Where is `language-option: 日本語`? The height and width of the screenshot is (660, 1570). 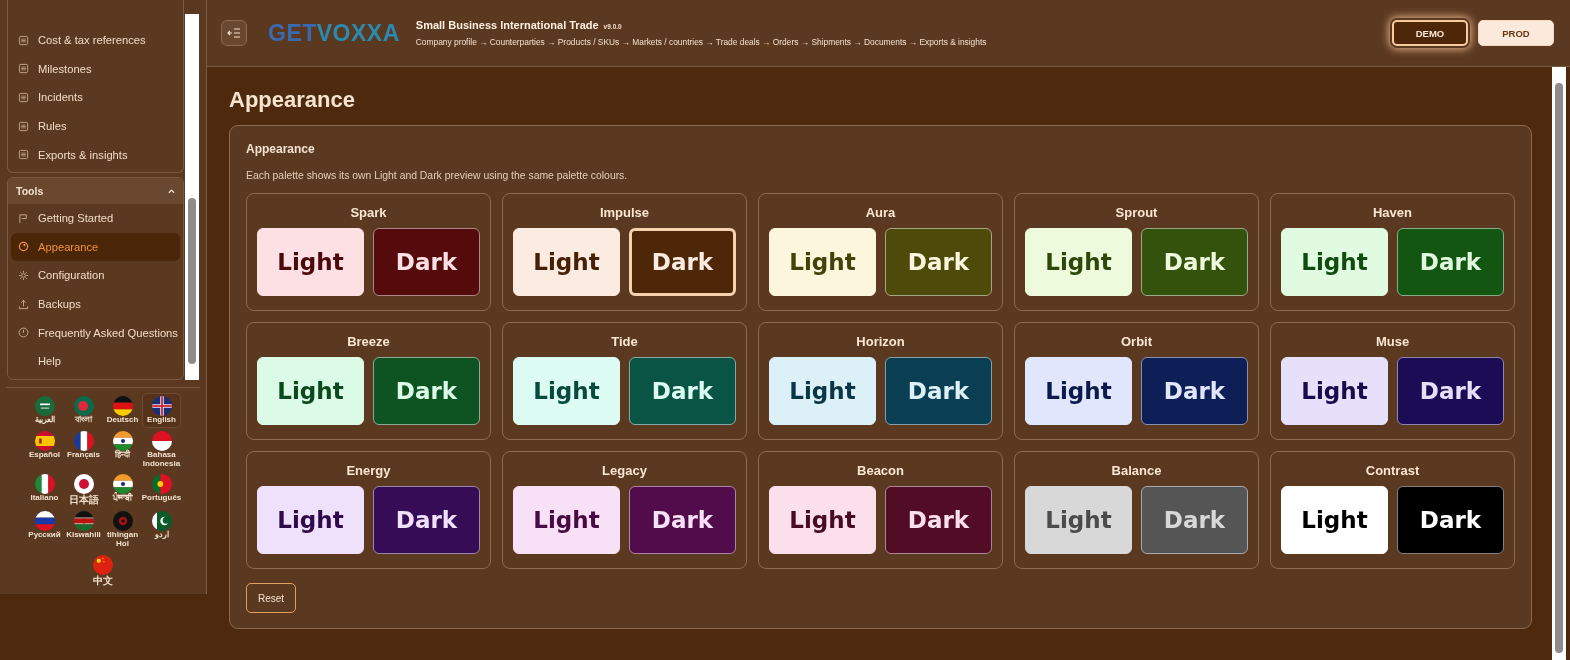
language-option: 日本語 is located at coordinates (83, 490).